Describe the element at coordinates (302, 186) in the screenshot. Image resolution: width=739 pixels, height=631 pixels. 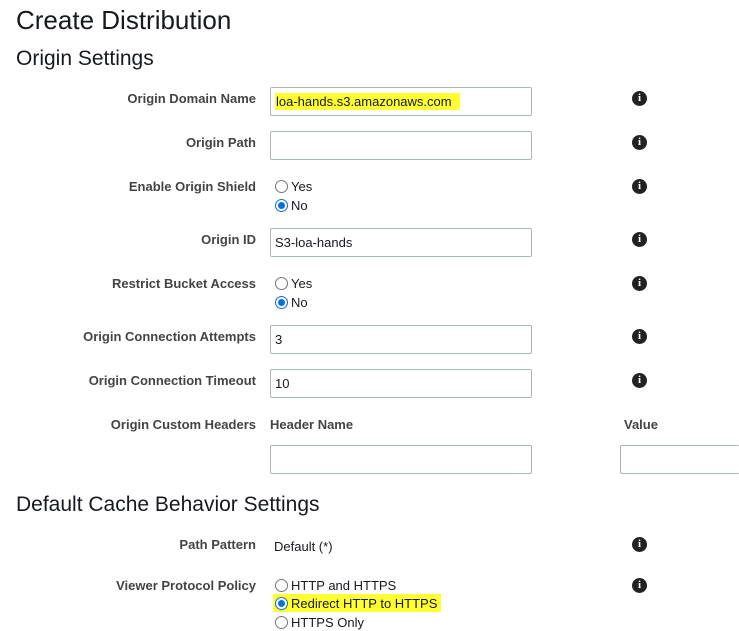
I see `origin-shield-yes-label: Yes` at that location.